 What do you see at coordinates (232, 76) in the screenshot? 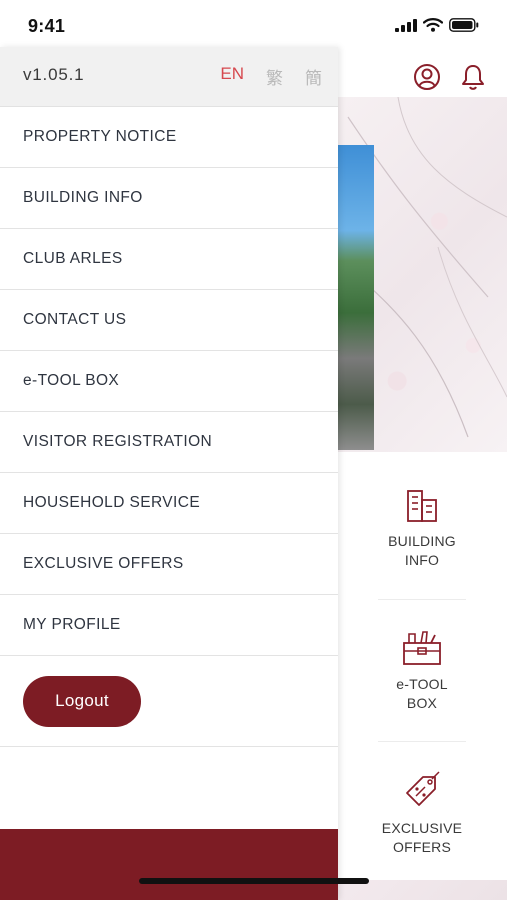
I see `language-option-en: EN` at bounding box center [232, 76].